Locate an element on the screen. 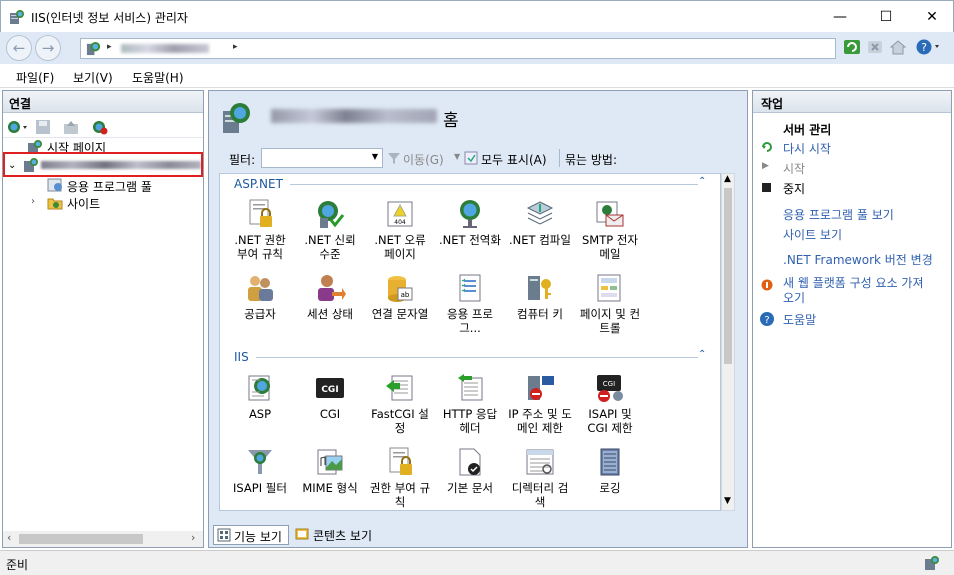 The image size is (954, 575). expand-chevron-icon: › is located at coordinates (33, 201).